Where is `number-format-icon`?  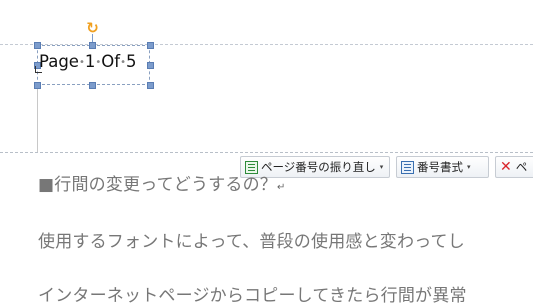 number-format-icon is located at coordinates (407, 167).